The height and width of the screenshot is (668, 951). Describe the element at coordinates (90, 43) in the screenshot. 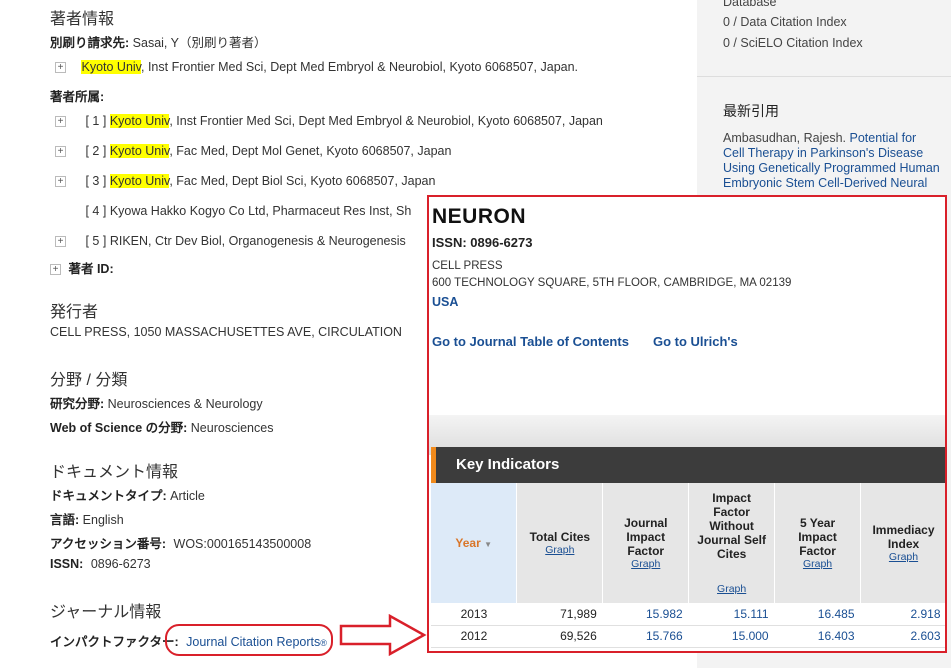

I see `reprint-label: 別刷り請求先:` at that location.